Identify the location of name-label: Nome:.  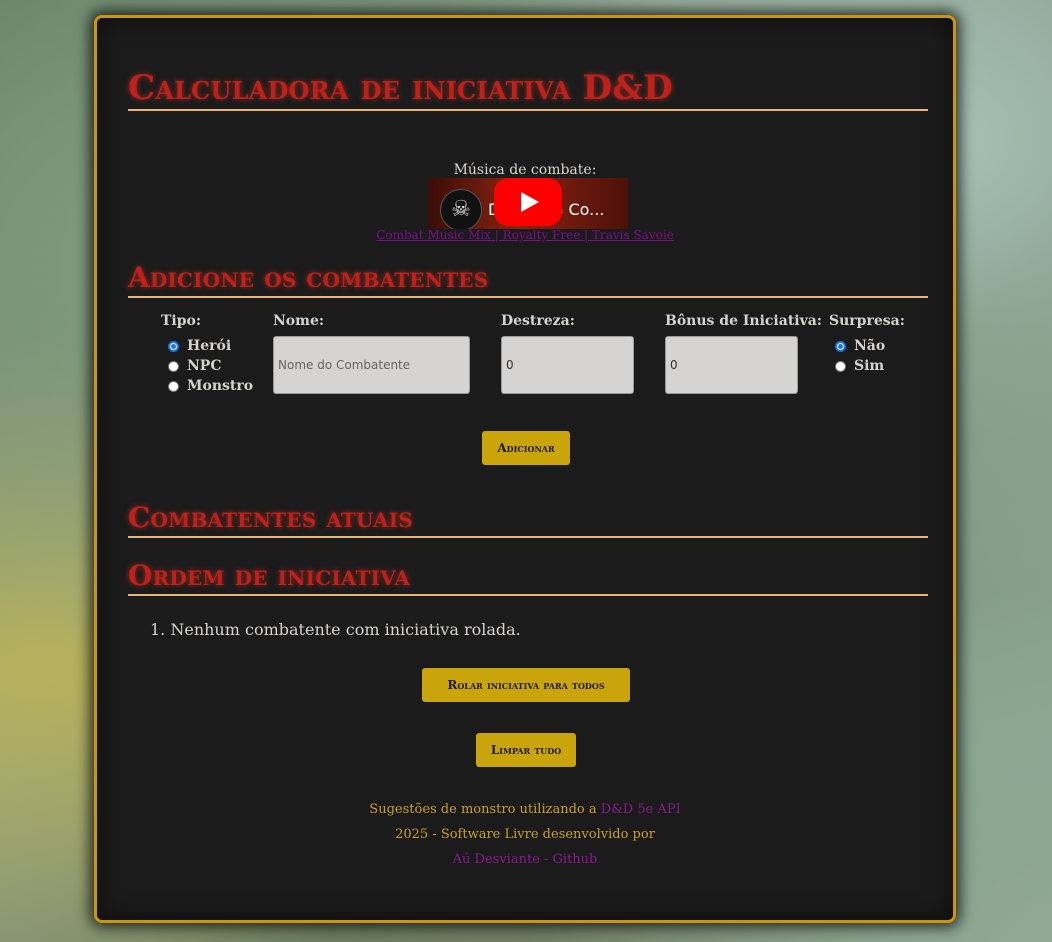
(299, 321).